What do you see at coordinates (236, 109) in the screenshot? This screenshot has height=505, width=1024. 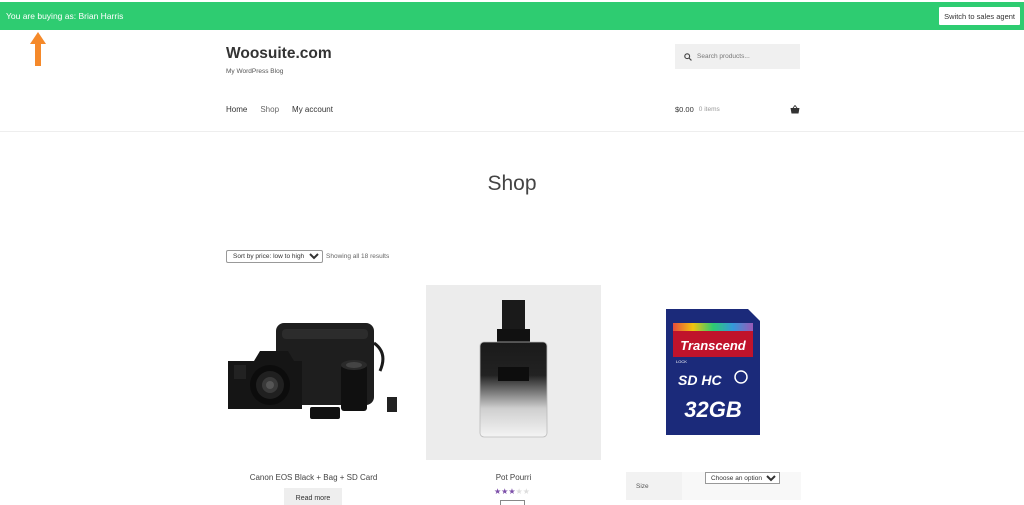 I see `nav-home: Home` at bounding box center [236, 109].